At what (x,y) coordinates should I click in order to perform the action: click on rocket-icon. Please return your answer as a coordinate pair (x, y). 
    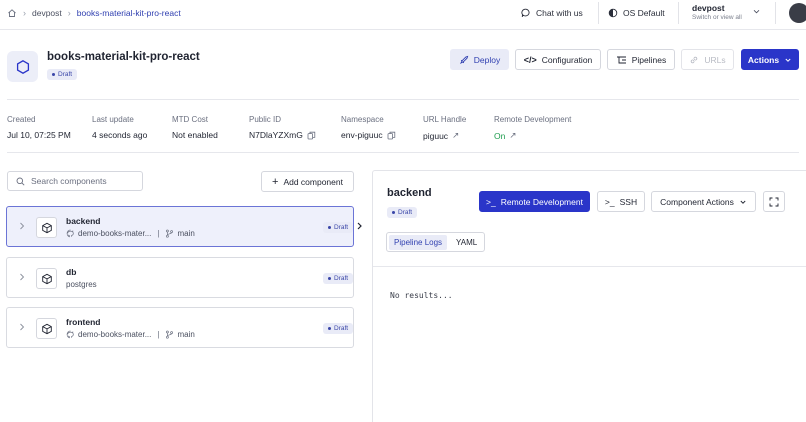
    Looking at the image, I should click on (464, 60).